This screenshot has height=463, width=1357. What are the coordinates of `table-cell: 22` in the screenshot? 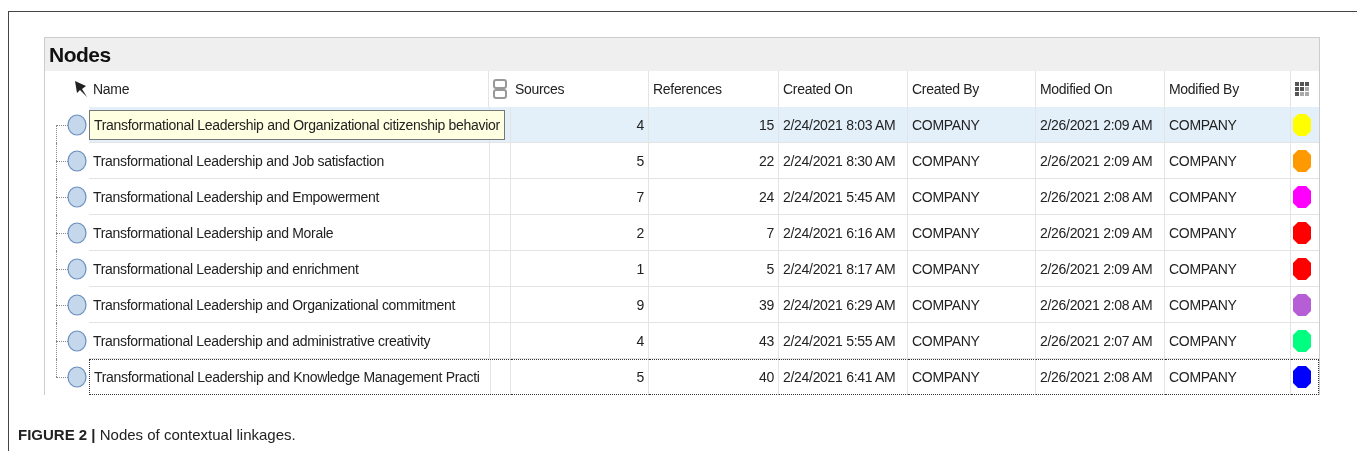 It's located at (766, 160).